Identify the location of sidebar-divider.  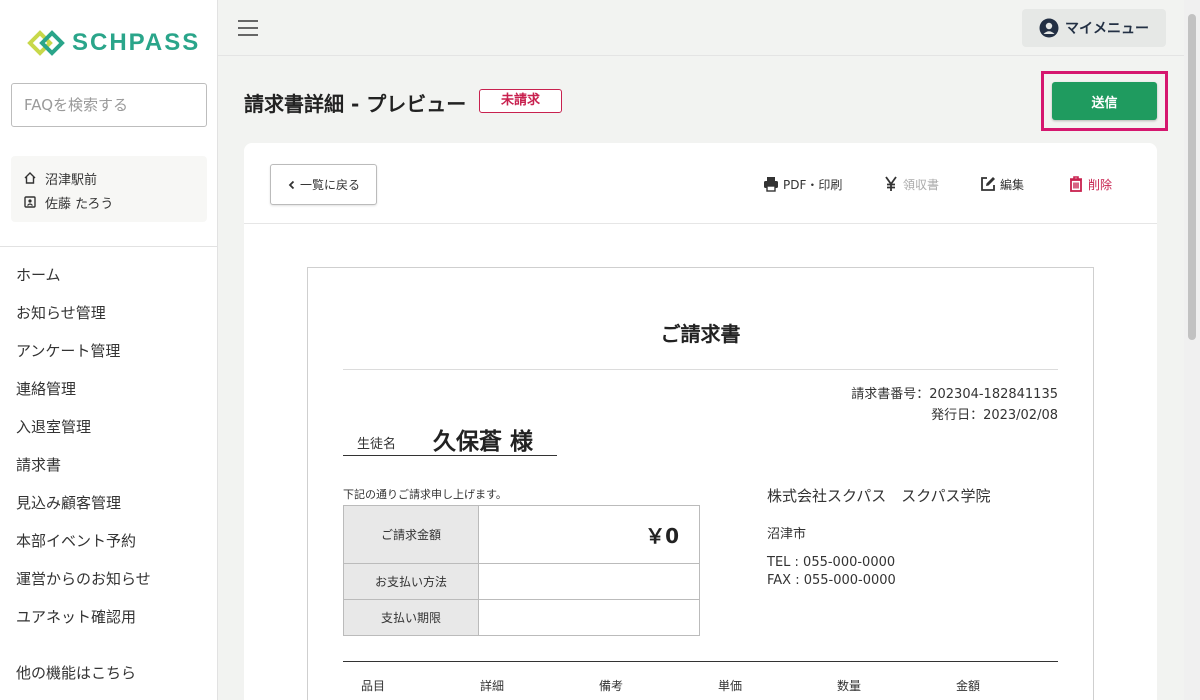
(109, 246).